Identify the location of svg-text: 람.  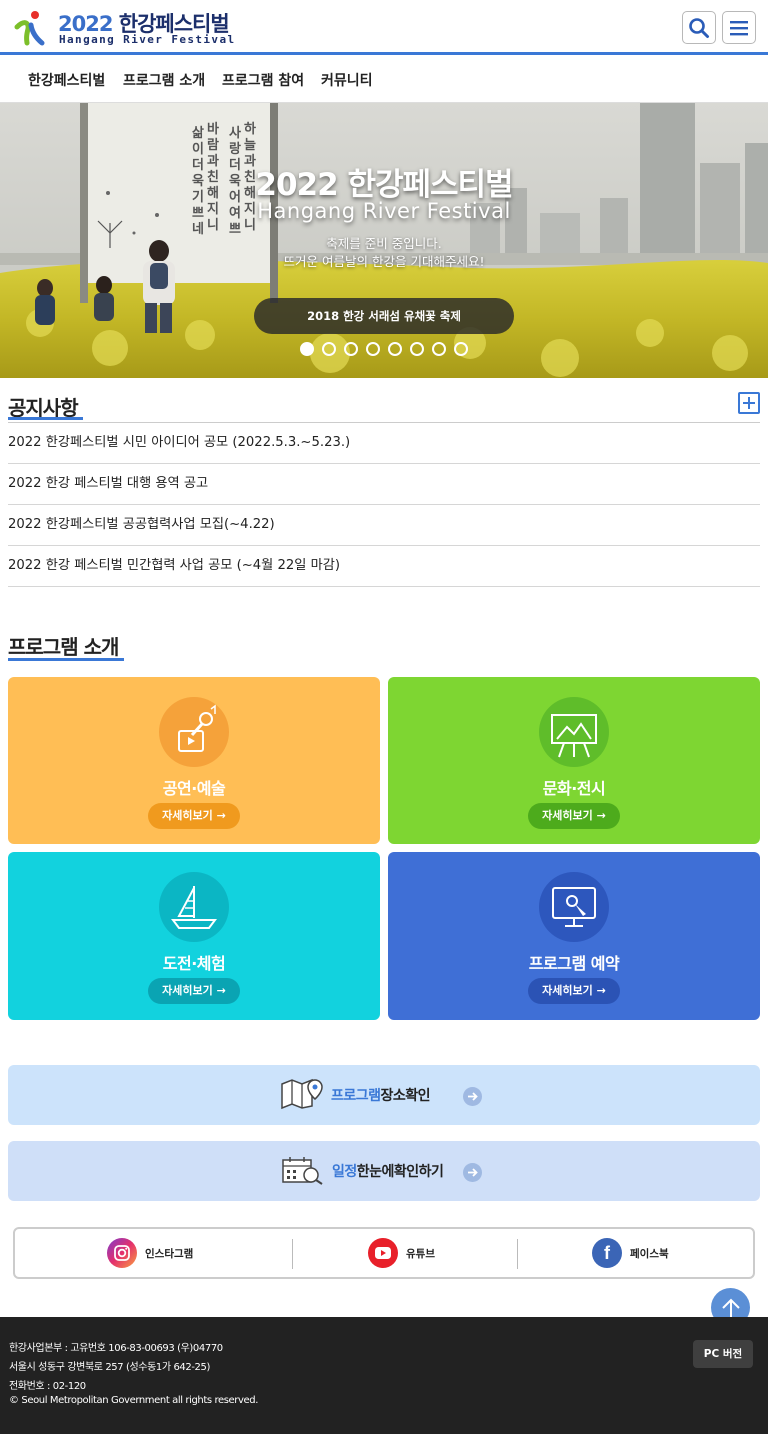
(213, 145).